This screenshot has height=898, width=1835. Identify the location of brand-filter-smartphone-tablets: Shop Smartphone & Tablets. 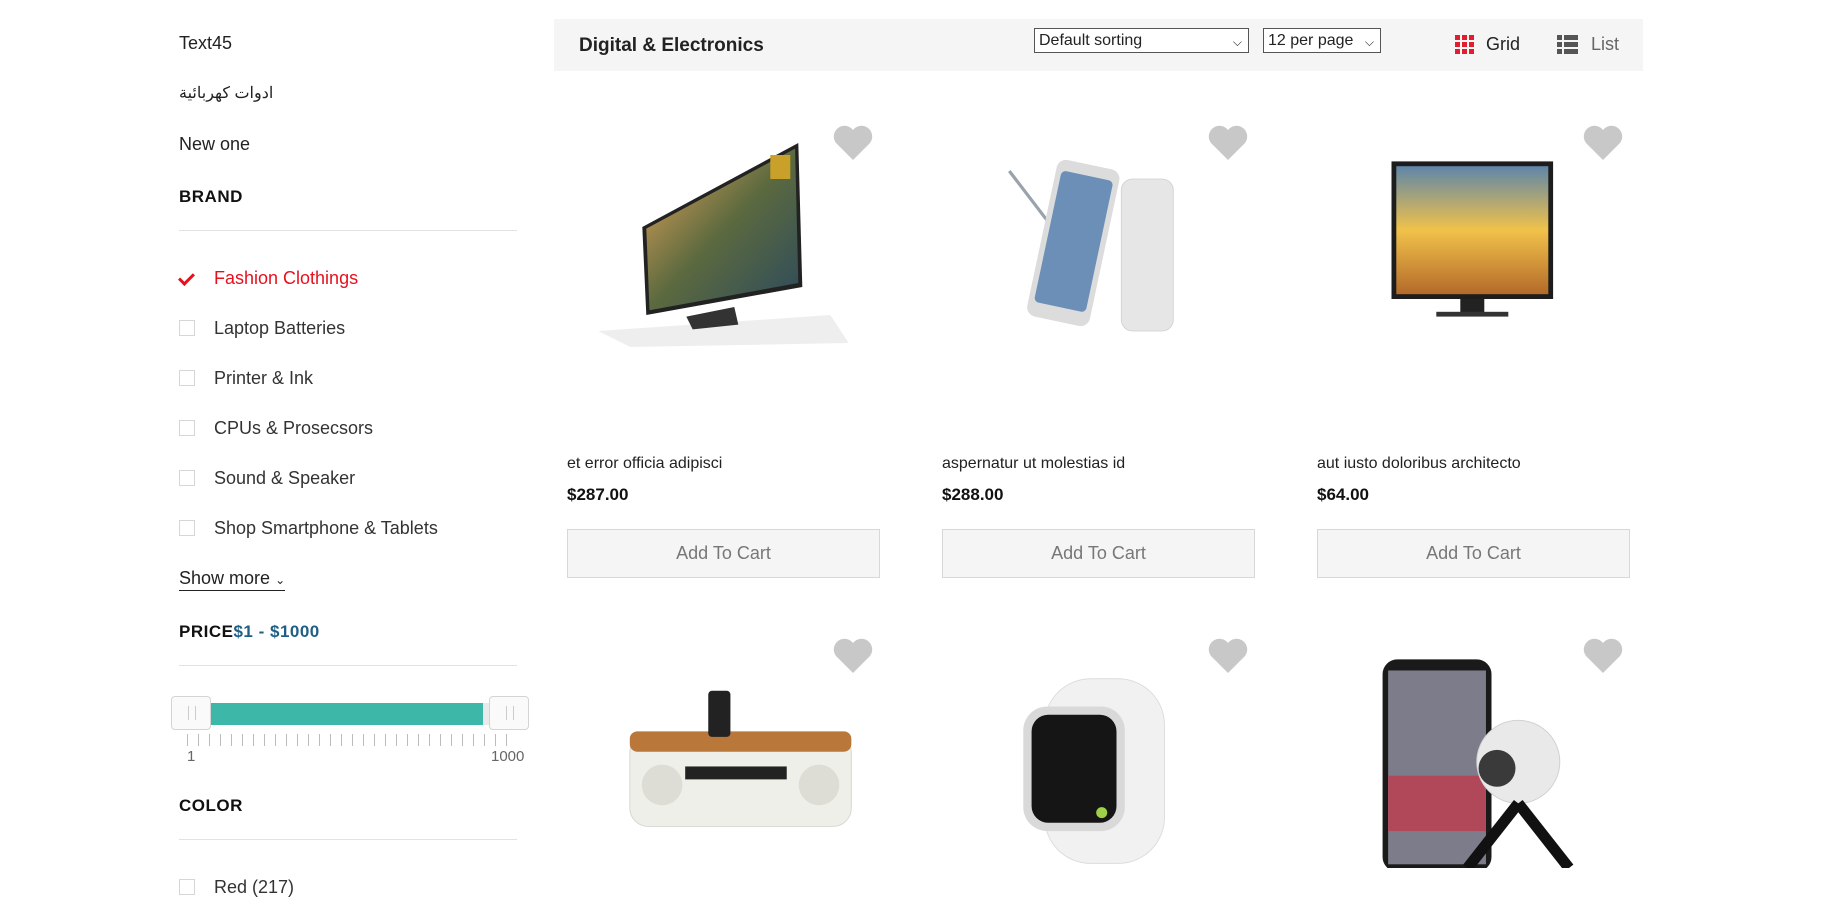
(308, 528).